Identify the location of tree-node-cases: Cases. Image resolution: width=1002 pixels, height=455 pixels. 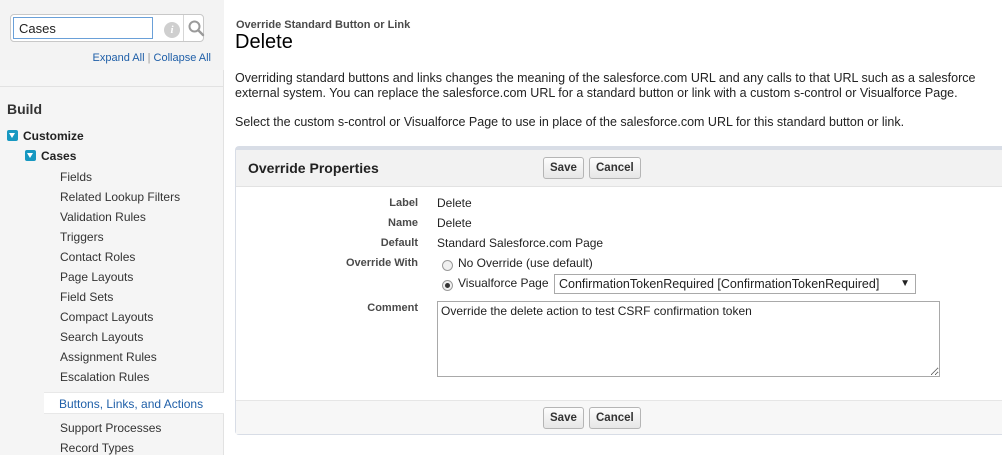
(50, 156).